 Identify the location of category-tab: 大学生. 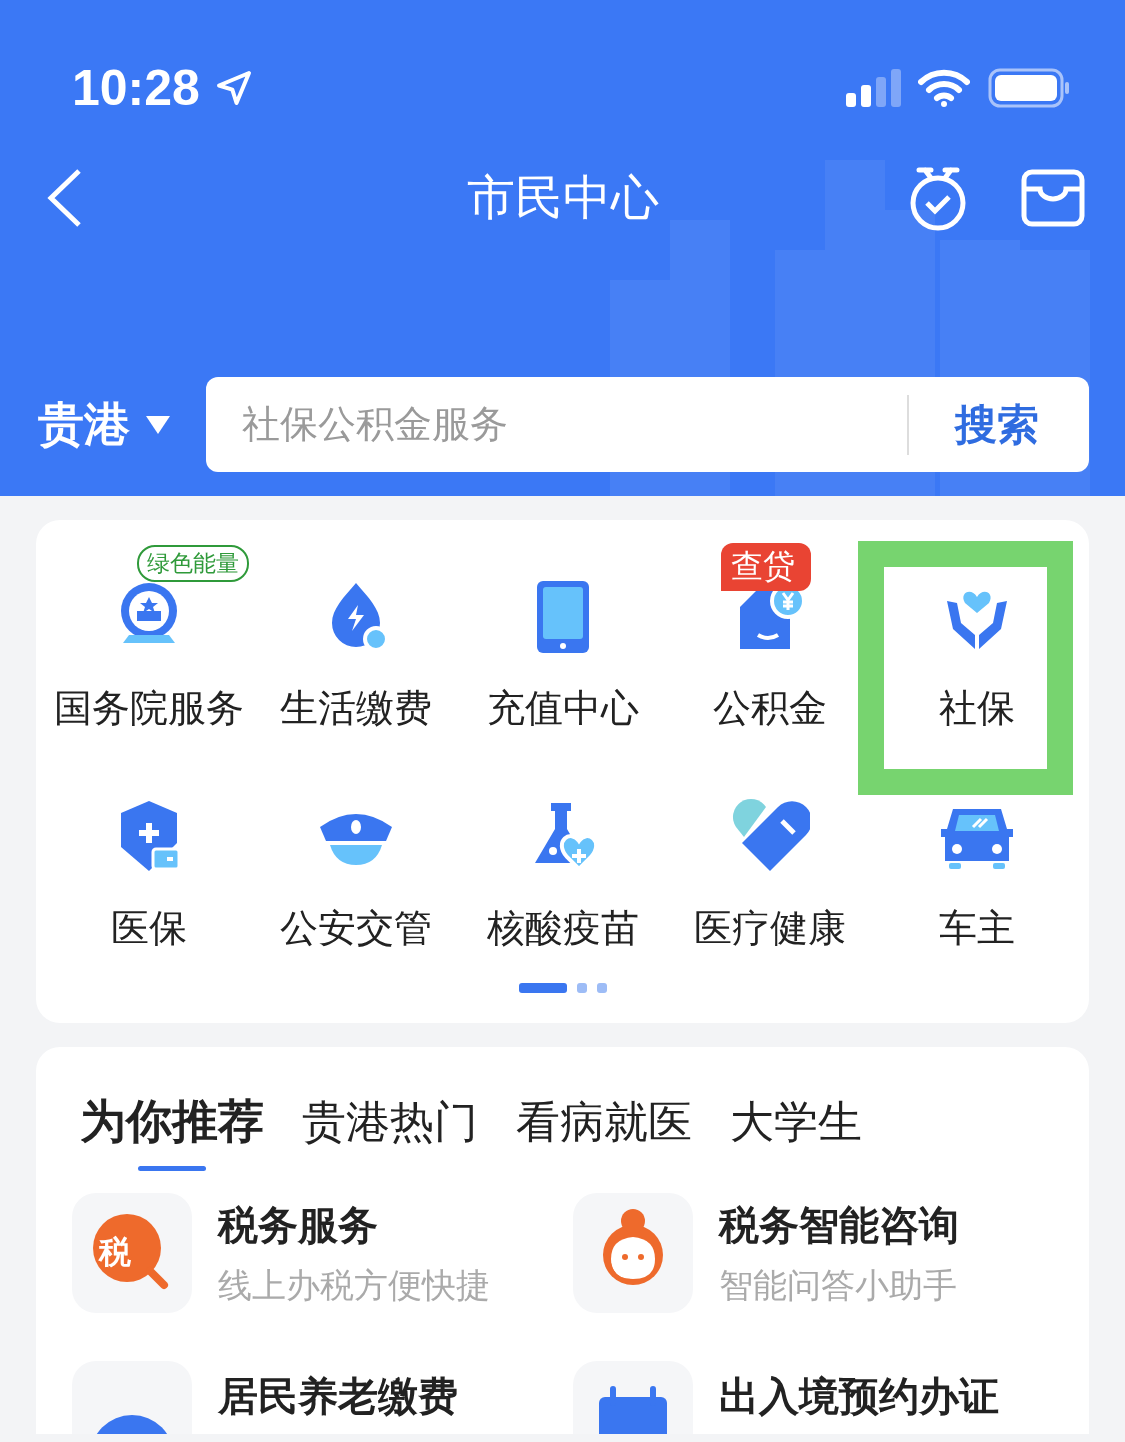
(796, 1131).